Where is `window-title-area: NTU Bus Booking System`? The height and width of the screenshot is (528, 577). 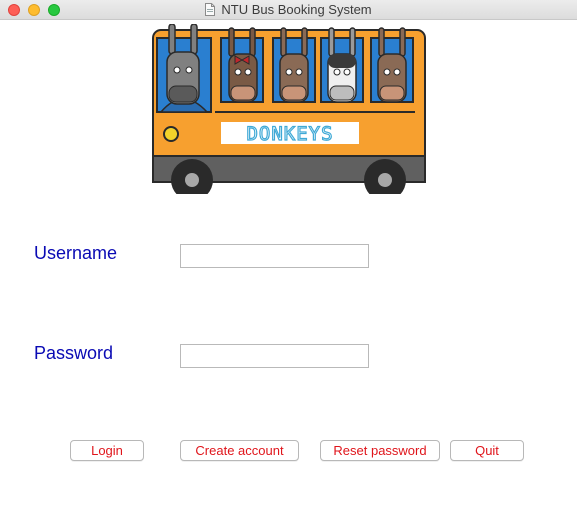
window-title-area: NTU Bus Booking System is located at coordinates (288, 9).